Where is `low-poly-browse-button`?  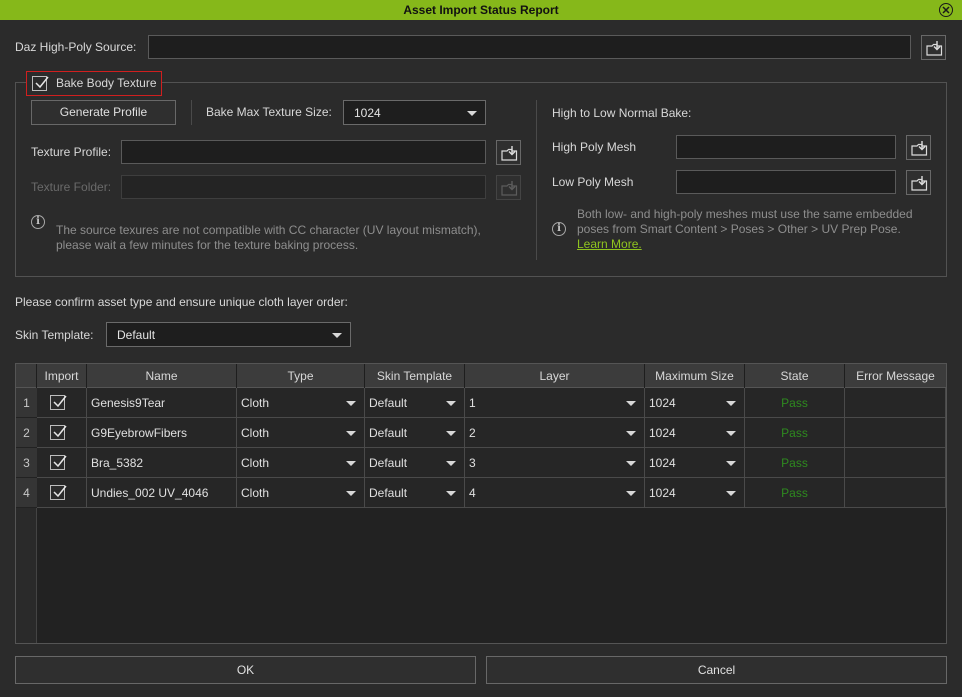
low-poly-browse-button is located at coordinates (918, 182).